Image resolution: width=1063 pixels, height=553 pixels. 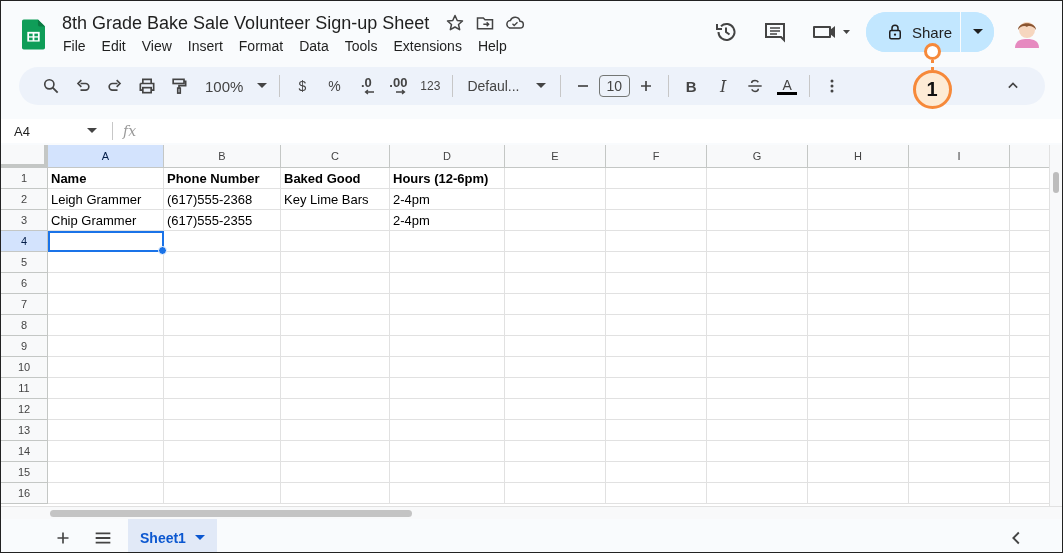 I want to click on horizontal-scrollbar-thumb, so click(x=231, y=513).